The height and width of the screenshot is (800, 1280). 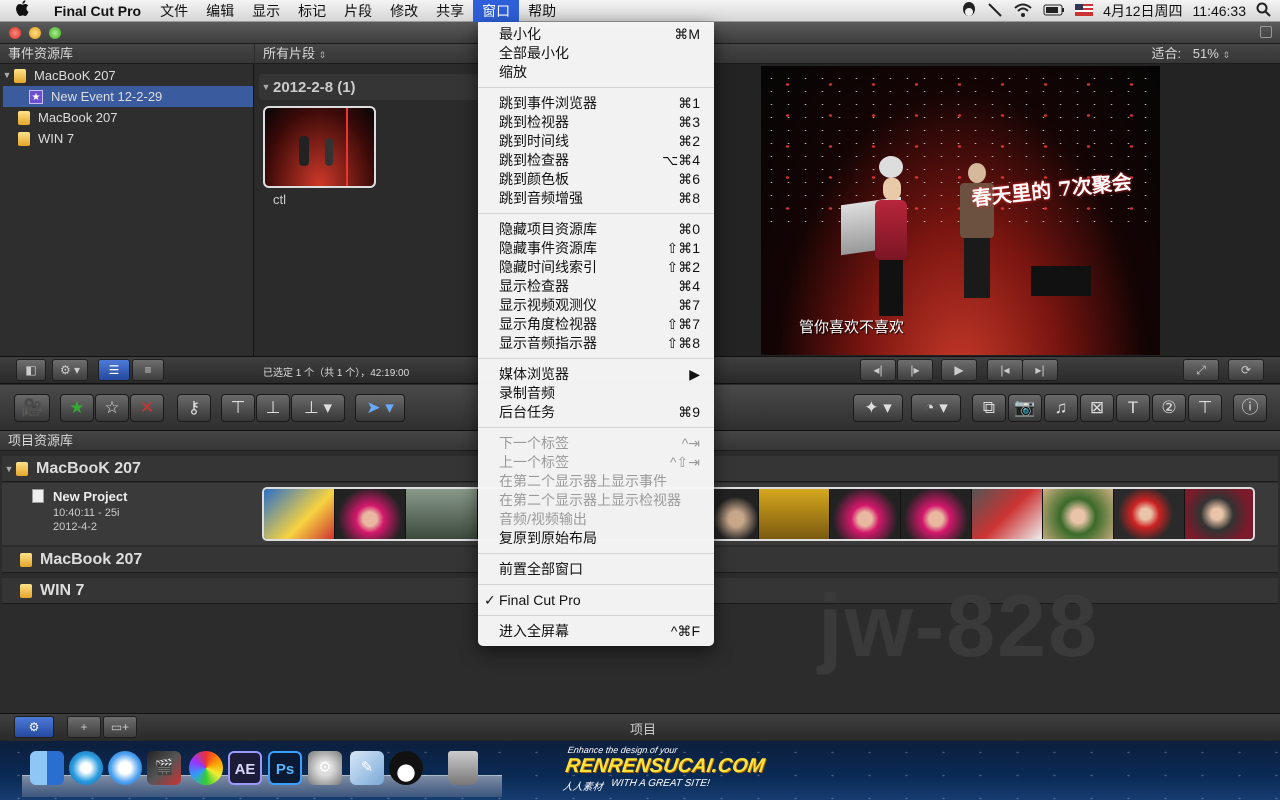 I want to click on new-folder-button: ▭+, so click(x=120, y=727).